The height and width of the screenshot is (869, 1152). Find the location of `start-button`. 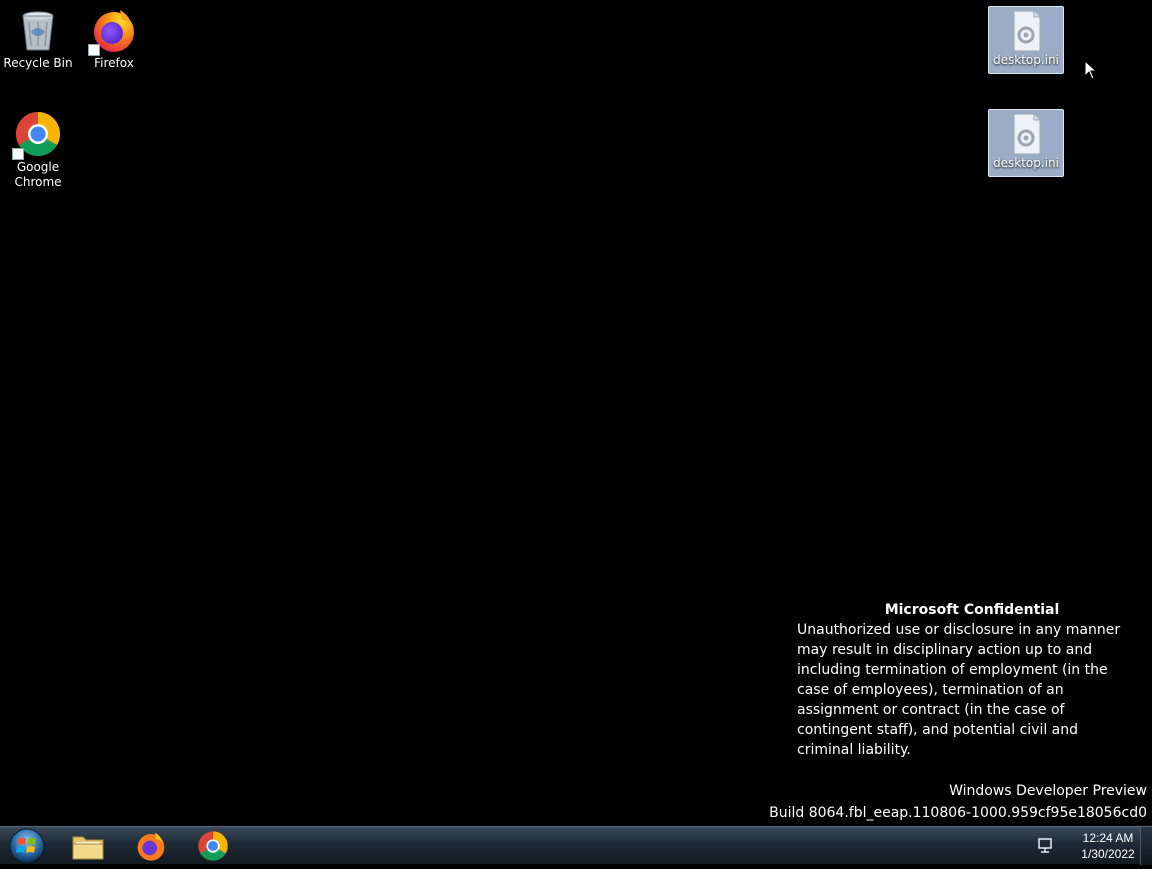

start-button is located at coordinates (27, 846).